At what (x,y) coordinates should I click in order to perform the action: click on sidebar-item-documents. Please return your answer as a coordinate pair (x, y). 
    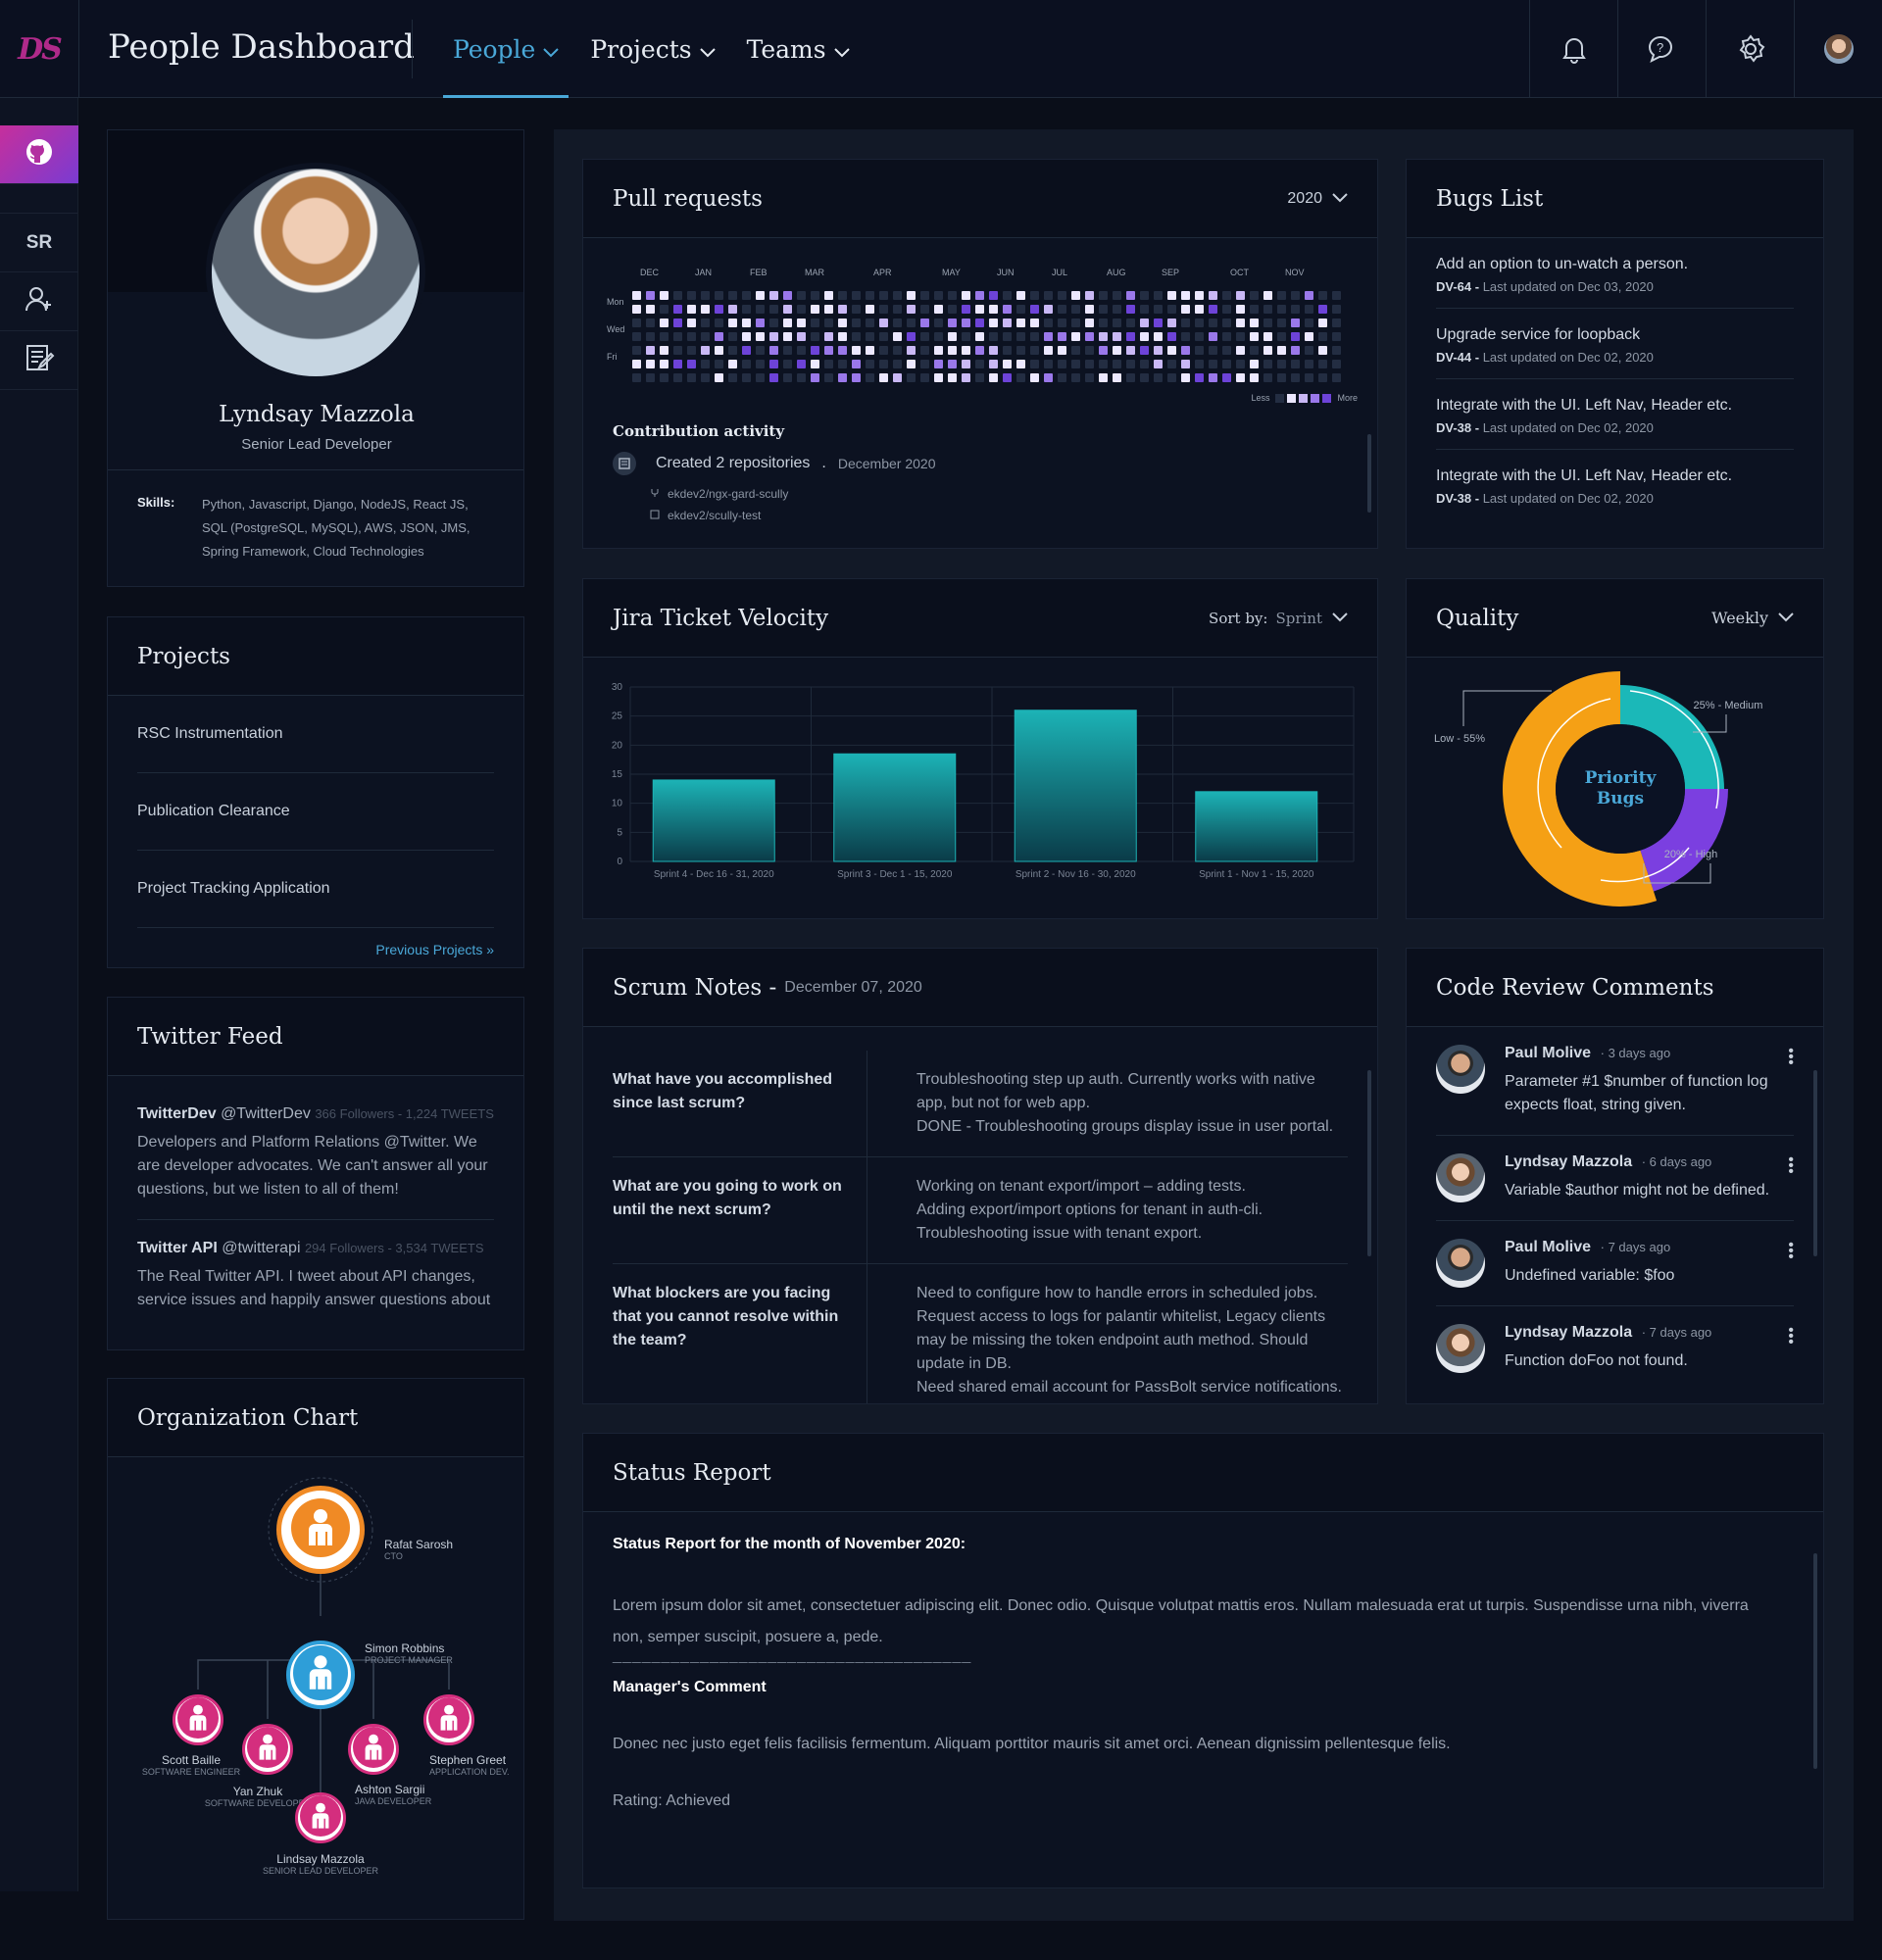
    Looking at the image, I should click on (39, 360).